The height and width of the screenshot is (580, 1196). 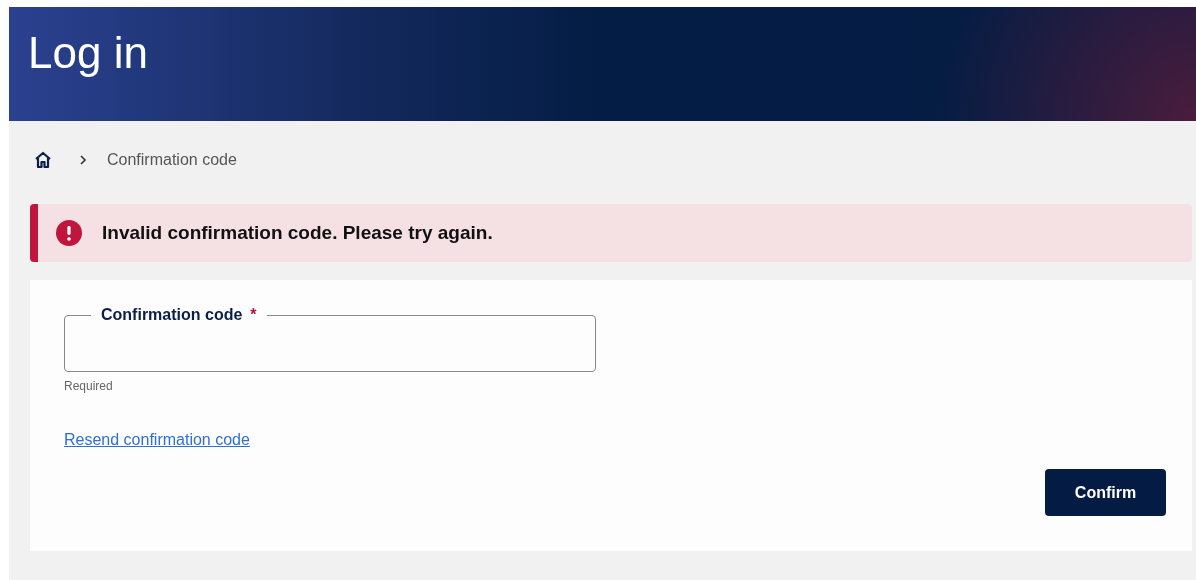 What do you see at coordinates (88, 386) in the screenshot?
I see `field-hint: Required` at bounding box center [88, 386].